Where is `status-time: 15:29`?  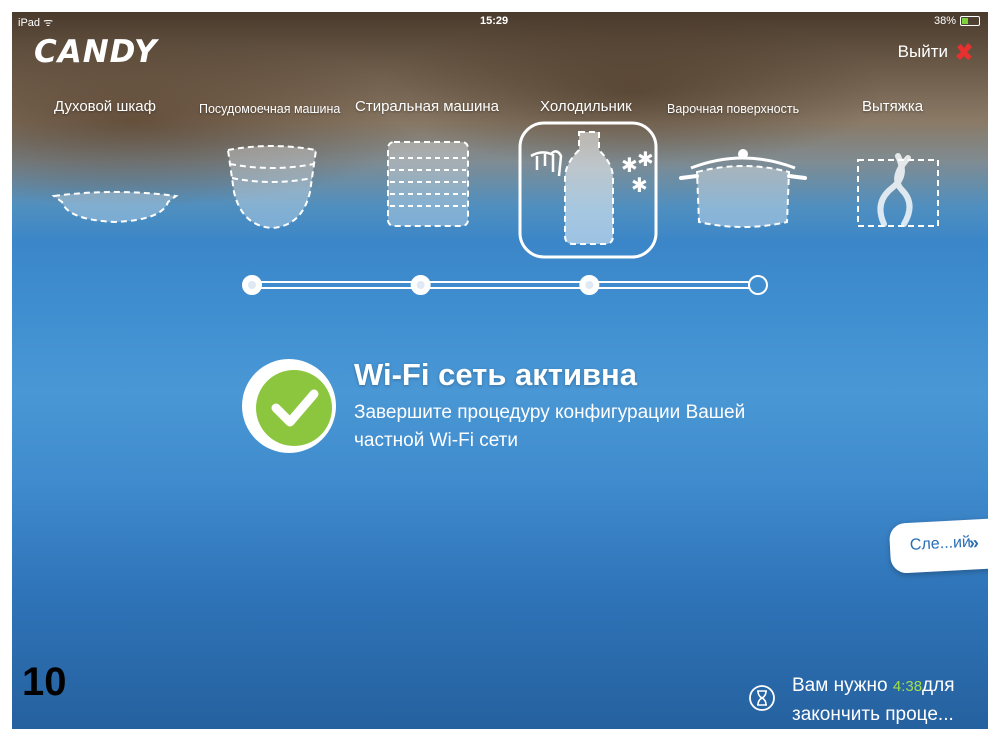 status-time: 15:29 is located at coordinates (494, 21).